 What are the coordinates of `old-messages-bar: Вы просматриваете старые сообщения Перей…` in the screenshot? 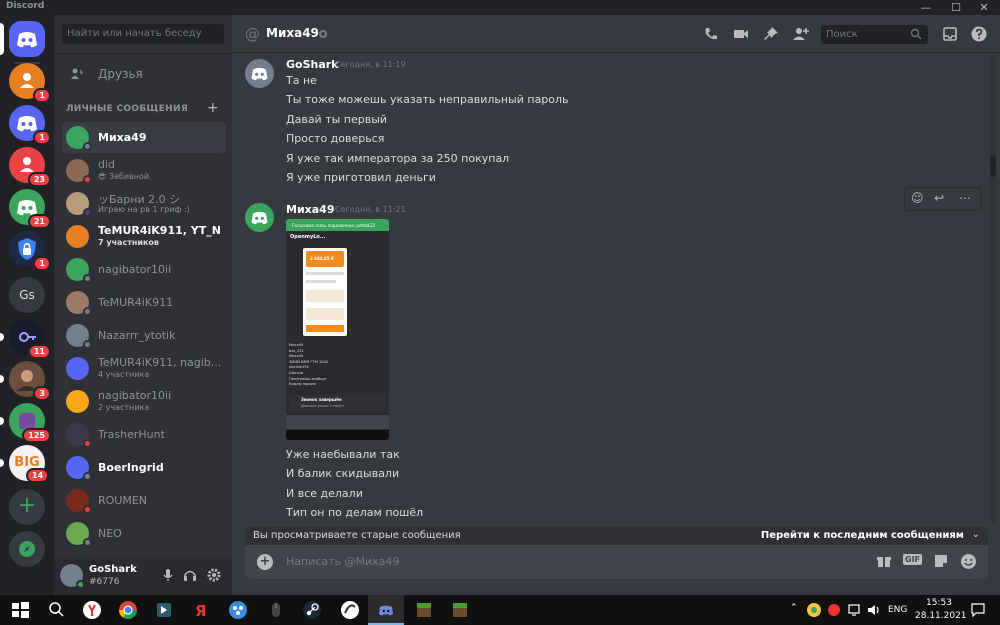 It's located at (616, 536).